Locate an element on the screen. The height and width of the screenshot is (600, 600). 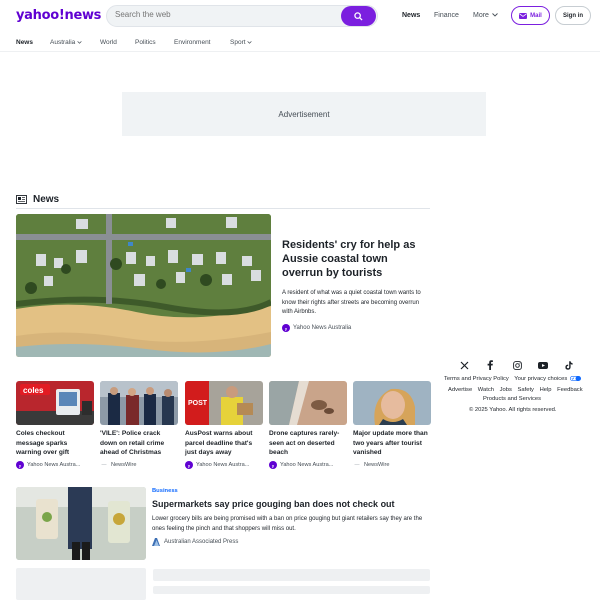
section-title: News is located at coordinates (46, 199).